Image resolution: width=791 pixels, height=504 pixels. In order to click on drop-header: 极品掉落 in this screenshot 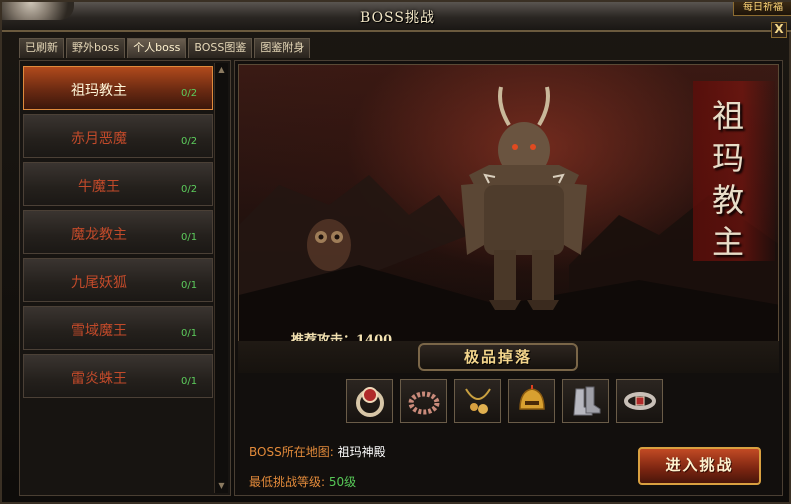, I will do `click(508, 357)`.